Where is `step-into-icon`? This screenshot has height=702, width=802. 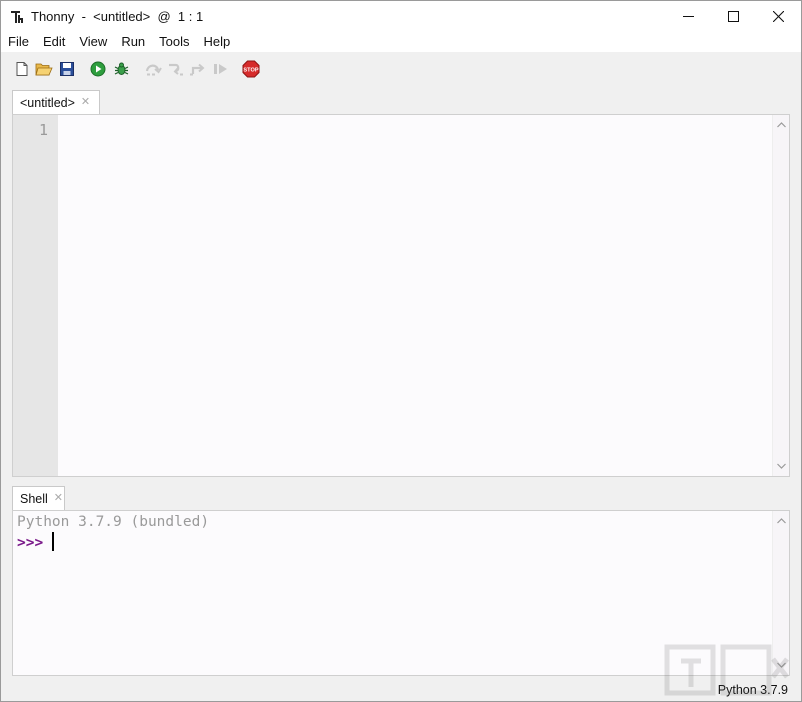
step-into-icon is located at coordinates (176, 69).